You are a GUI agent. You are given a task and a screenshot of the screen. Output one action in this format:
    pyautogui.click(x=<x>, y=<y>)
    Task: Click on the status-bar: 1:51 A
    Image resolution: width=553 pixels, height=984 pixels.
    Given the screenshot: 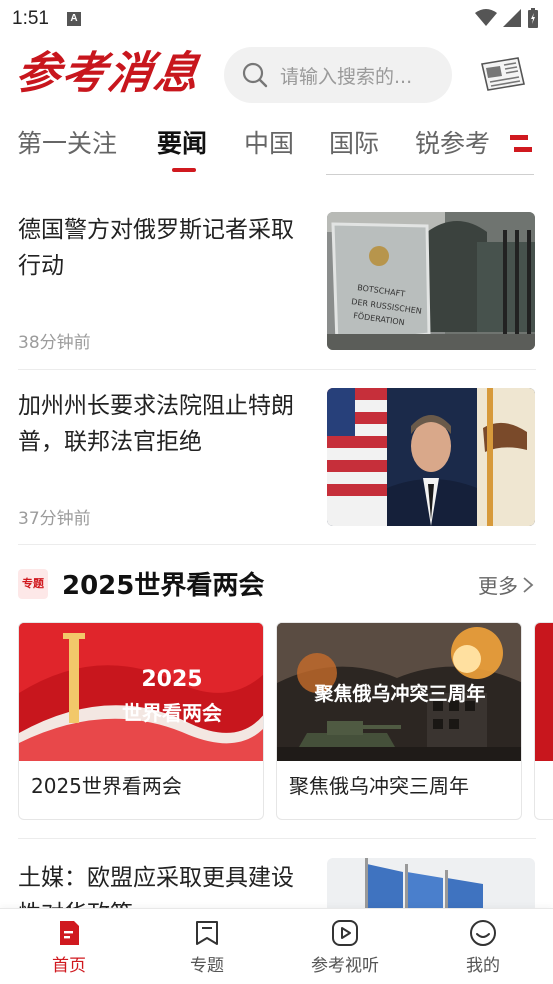 What is the action you would take?
    pyautogui.click(x=276, y=19)
    